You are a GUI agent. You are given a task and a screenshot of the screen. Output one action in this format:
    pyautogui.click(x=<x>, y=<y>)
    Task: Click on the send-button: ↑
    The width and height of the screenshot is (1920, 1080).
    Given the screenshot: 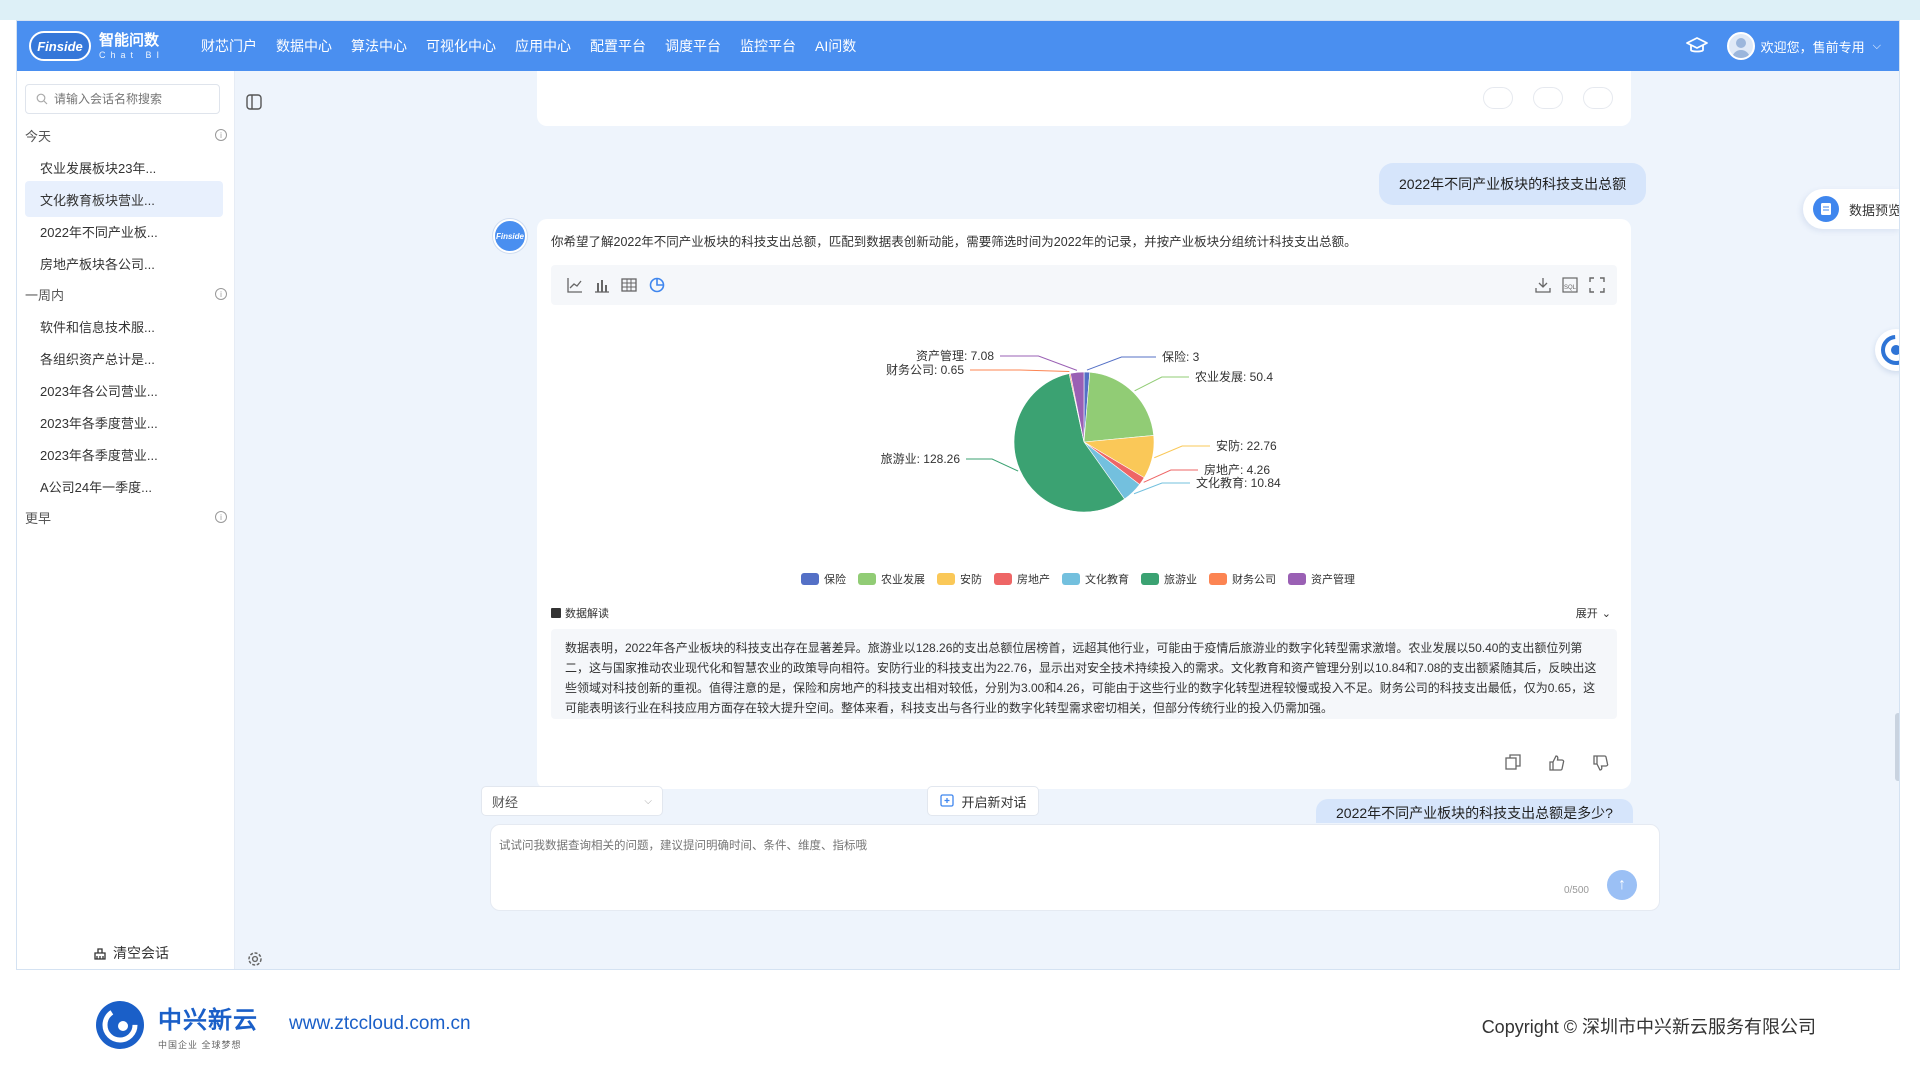 What is the action you would take?
    pyautogui.click(x=1622, y=885)
    